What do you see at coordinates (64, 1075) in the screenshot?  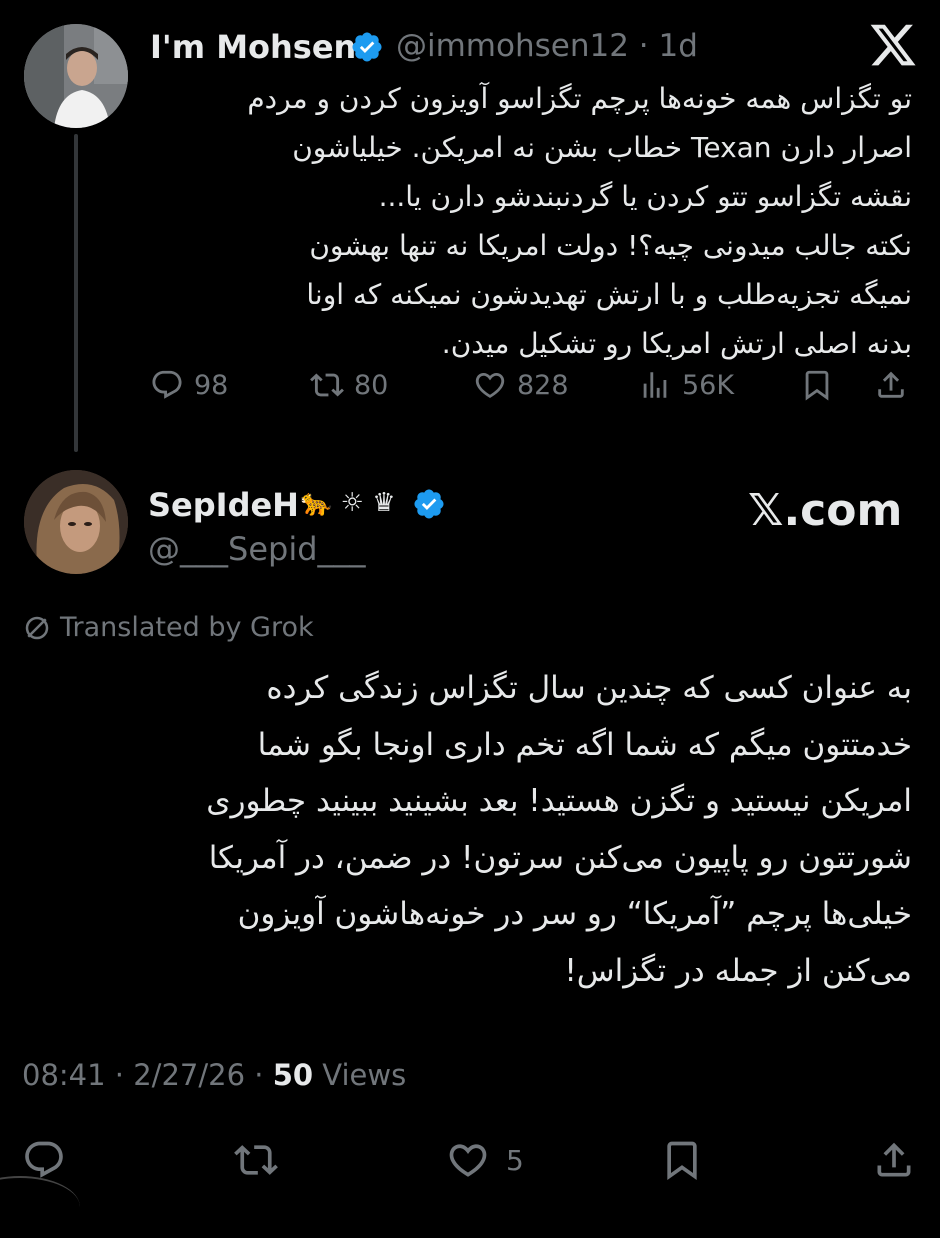 I see `tweet-time: 08:41` at bounding box center [64, 1075].